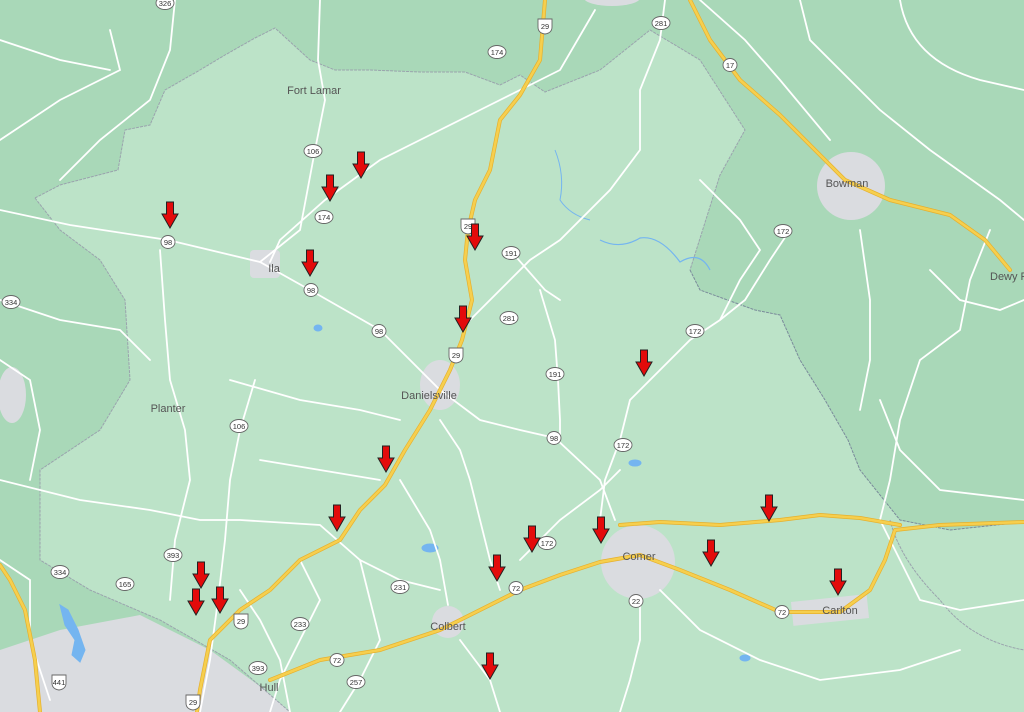  I want to click on route-shield-label: 17, so click(730, 65).